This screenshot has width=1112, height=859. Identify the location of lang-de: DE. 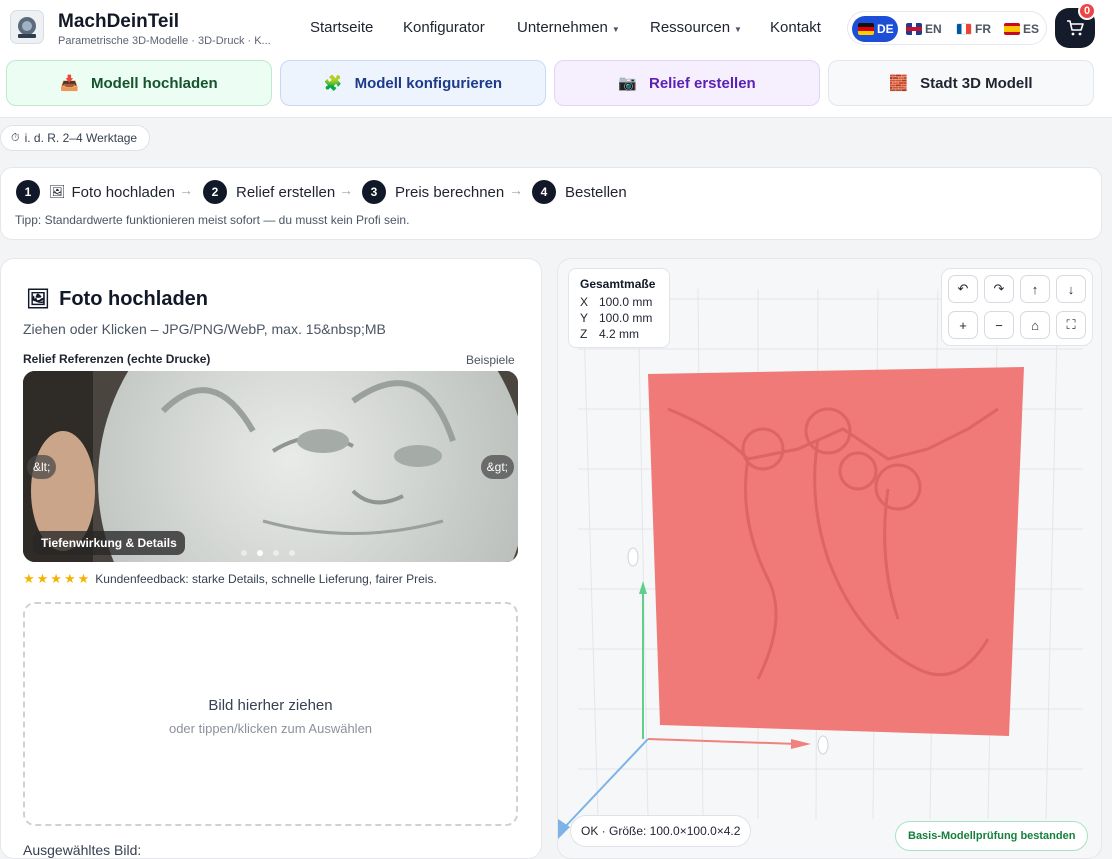
(875, 29).